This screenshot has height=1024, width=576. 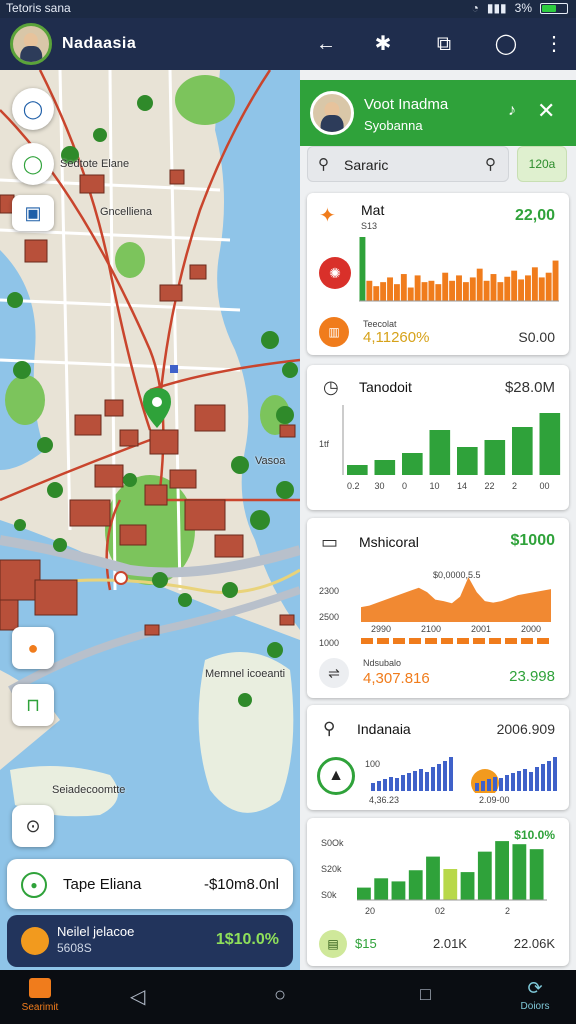 What do you see at coordinates (380, 486) in the screenshot?
I see `x-tick: 30` at bounding box center [380, 486].